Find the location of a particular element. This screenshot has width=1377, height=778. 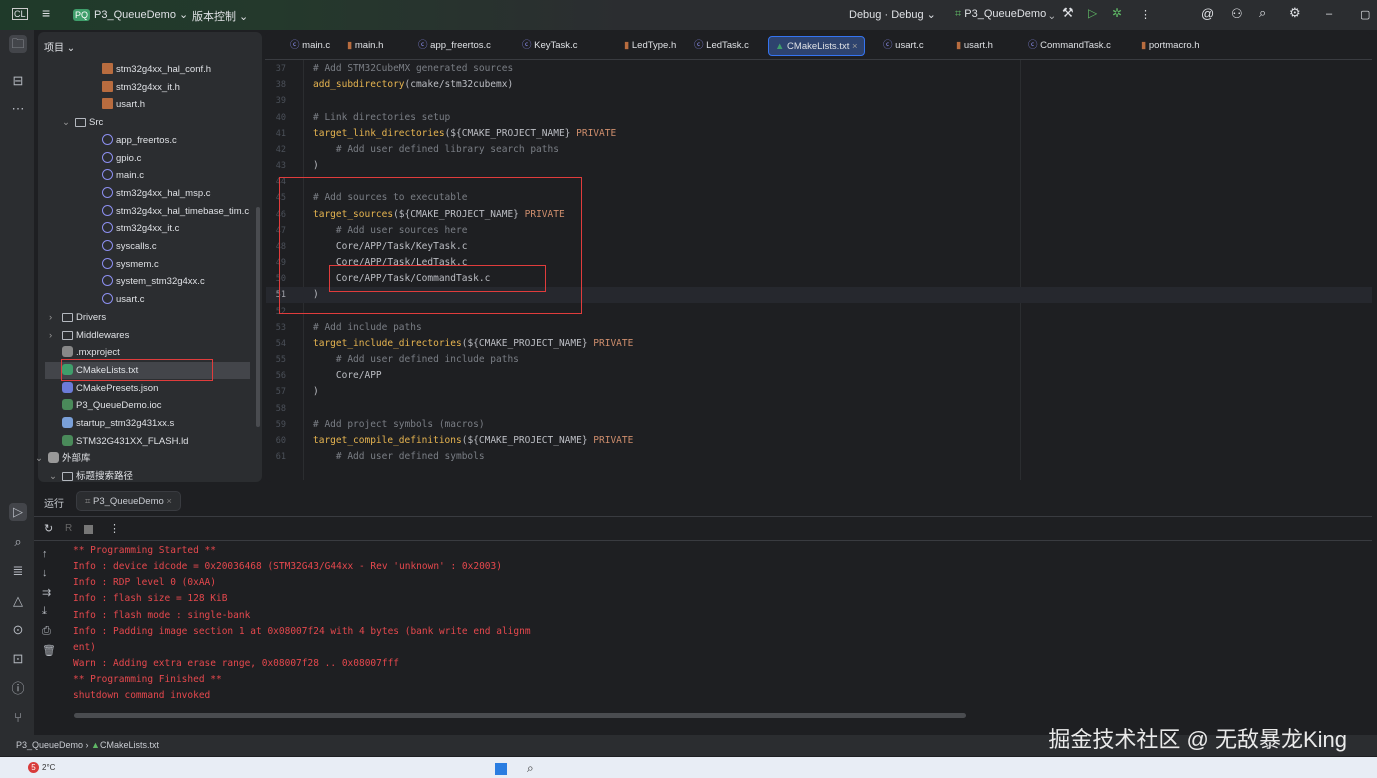

stop-icon is located at coordinates (88, 529).